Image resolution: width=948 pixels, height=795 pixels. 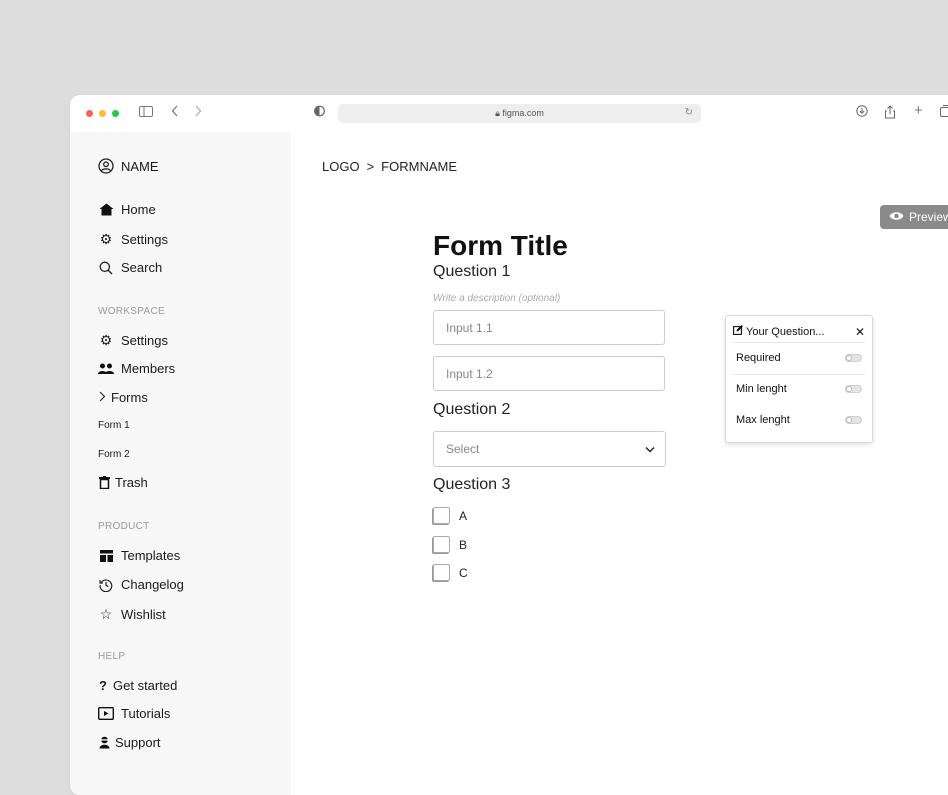 I want to click on input-placeholder: Input 1.2, so click(x=469, y=374).